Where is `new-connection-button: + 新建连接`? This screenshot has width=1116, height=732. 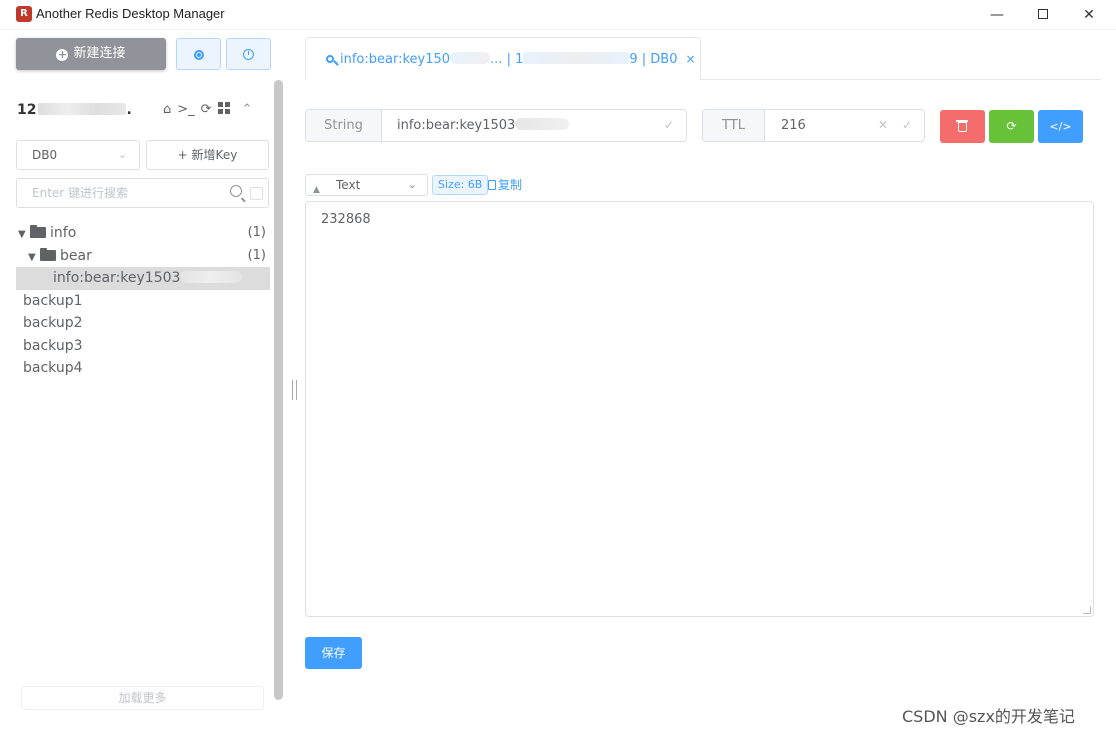
new-connection-button: + 新建连接 is located at coordinates (91, 54).